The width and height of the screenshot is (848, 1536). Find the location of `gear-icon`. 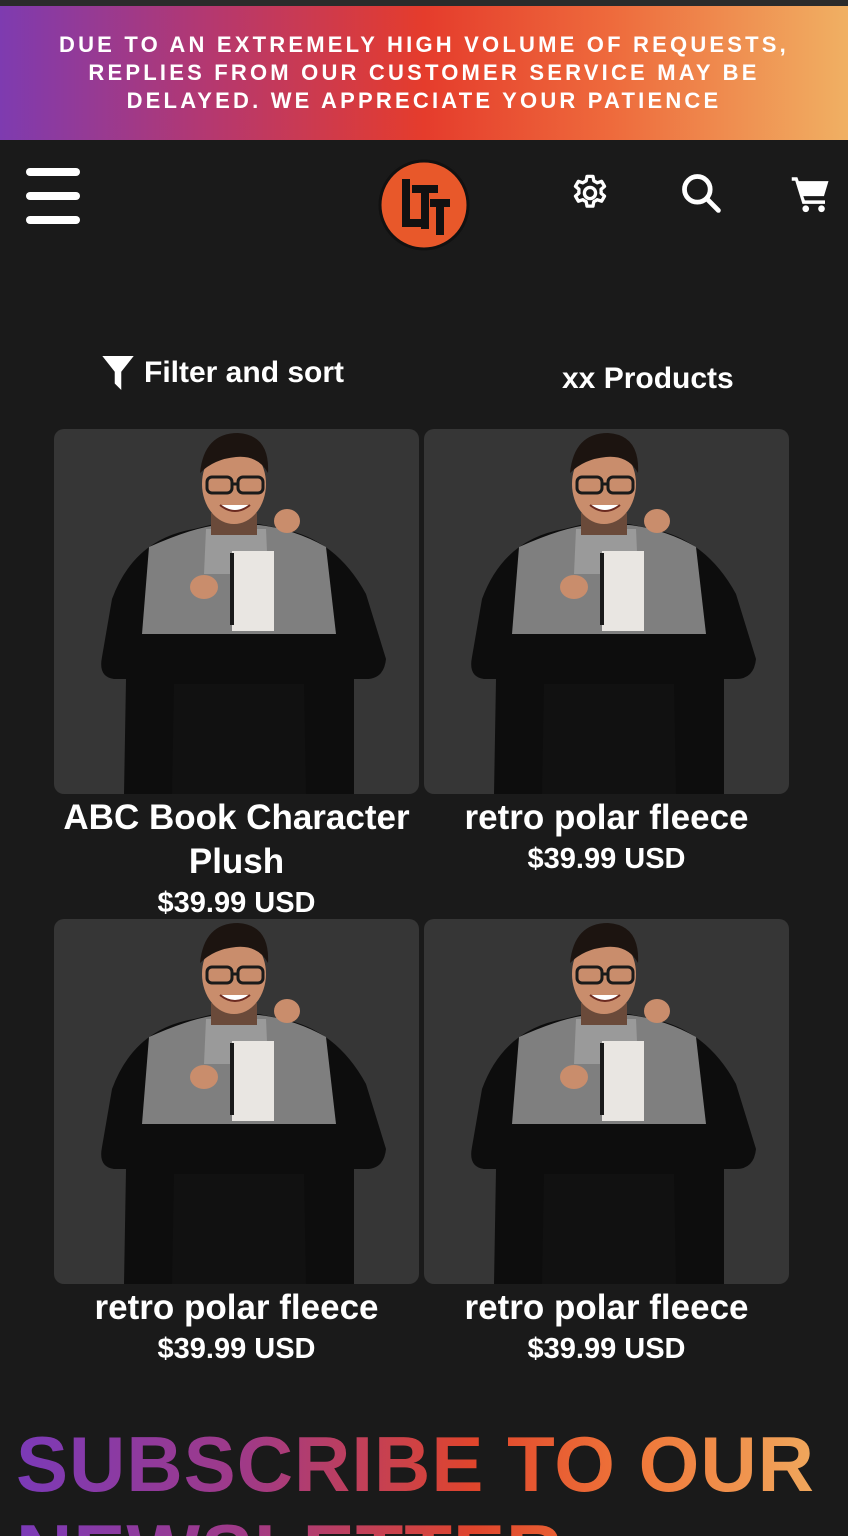

gear-icon is located at coordinates (590, 193).